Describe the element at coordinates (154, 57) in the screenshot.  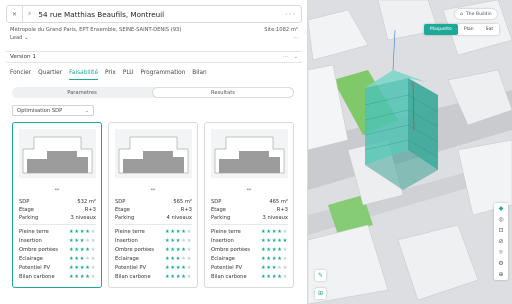
I see `version-row: Version 1 ··· ⌄` at that location.